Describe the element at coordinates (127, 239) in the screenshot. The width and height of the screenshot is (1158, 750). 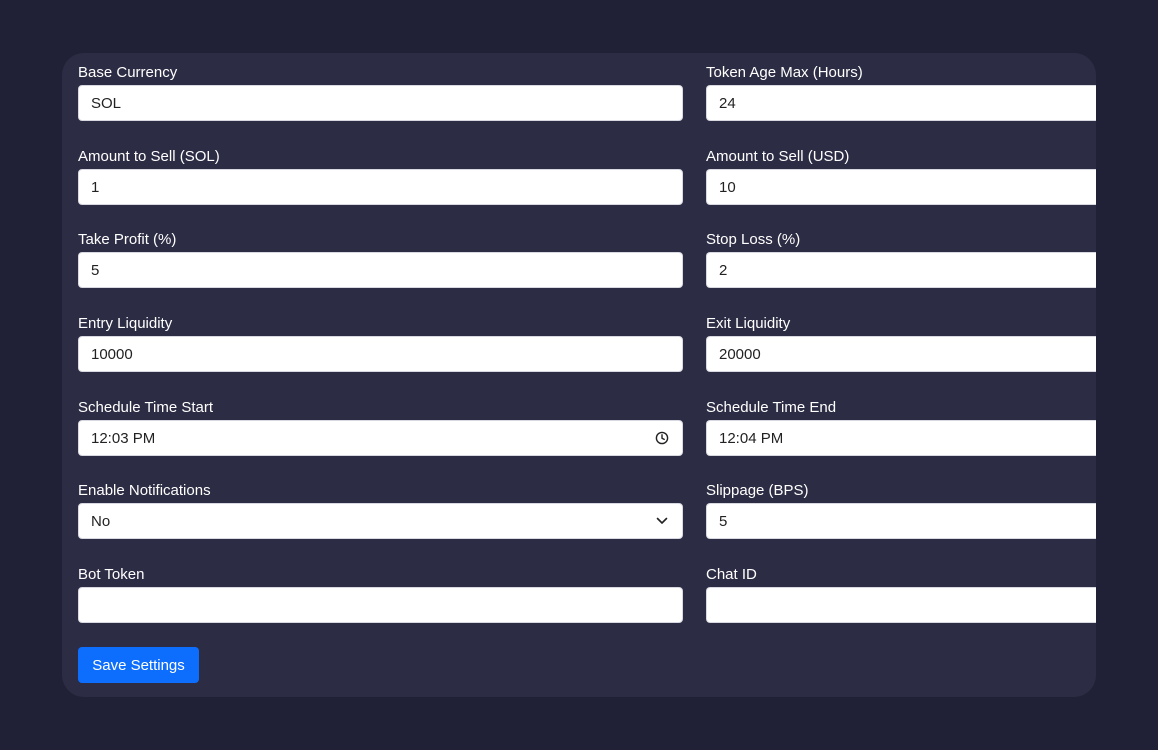
I see `take-profit-label: Take Profit (%)` at that location.